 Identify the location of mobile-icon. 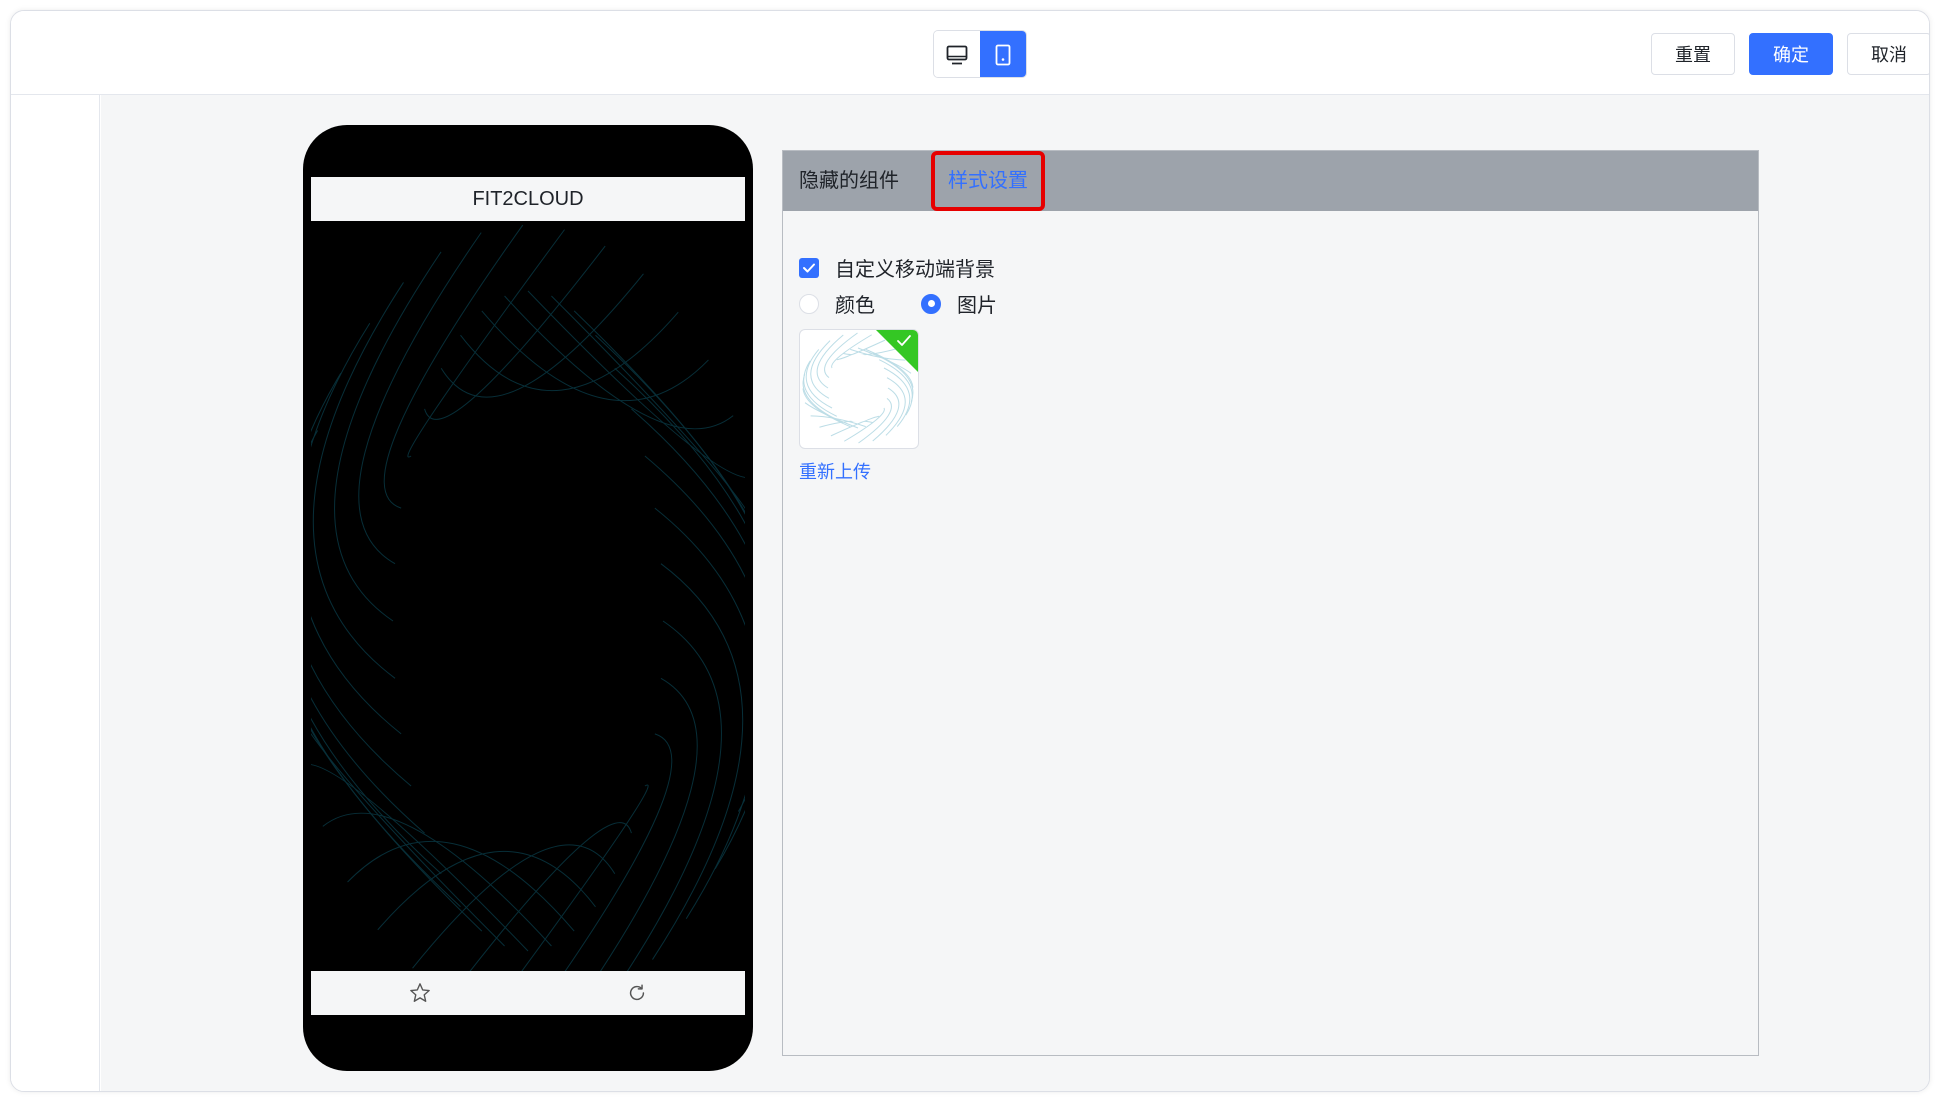
(1003, 55).